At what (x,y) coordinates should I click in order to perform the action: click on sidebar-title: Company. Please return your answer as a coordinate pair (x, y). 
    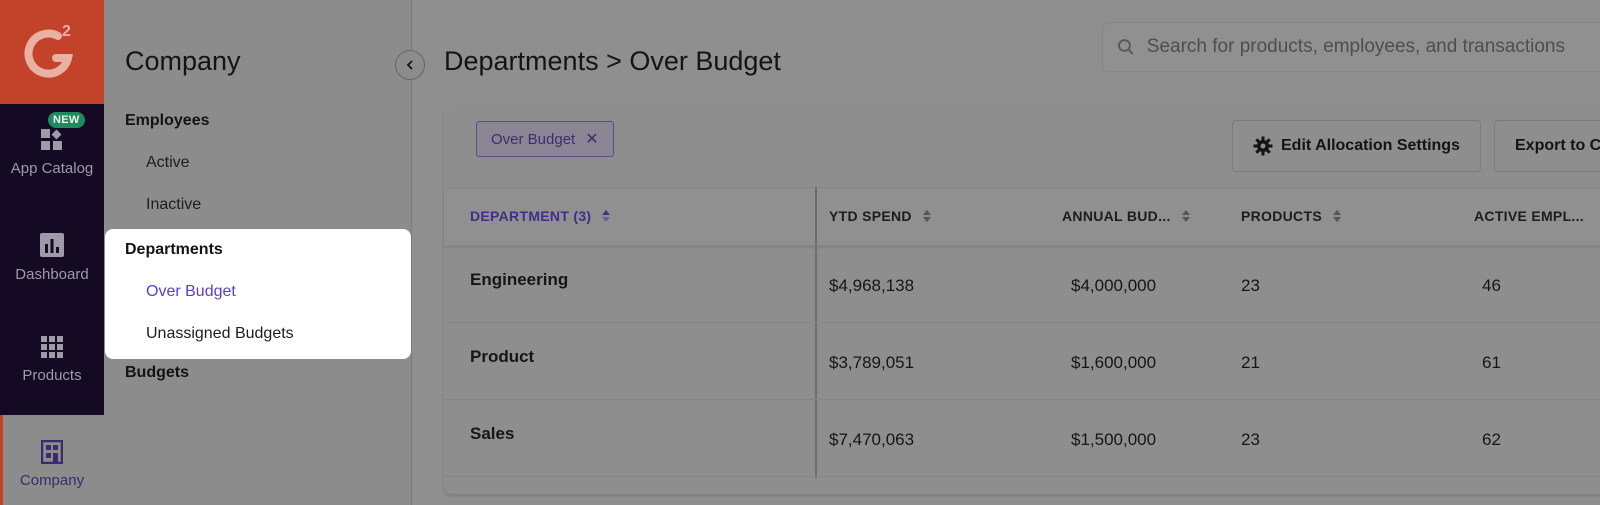
    Looking at the image, I should click on (183, 61).